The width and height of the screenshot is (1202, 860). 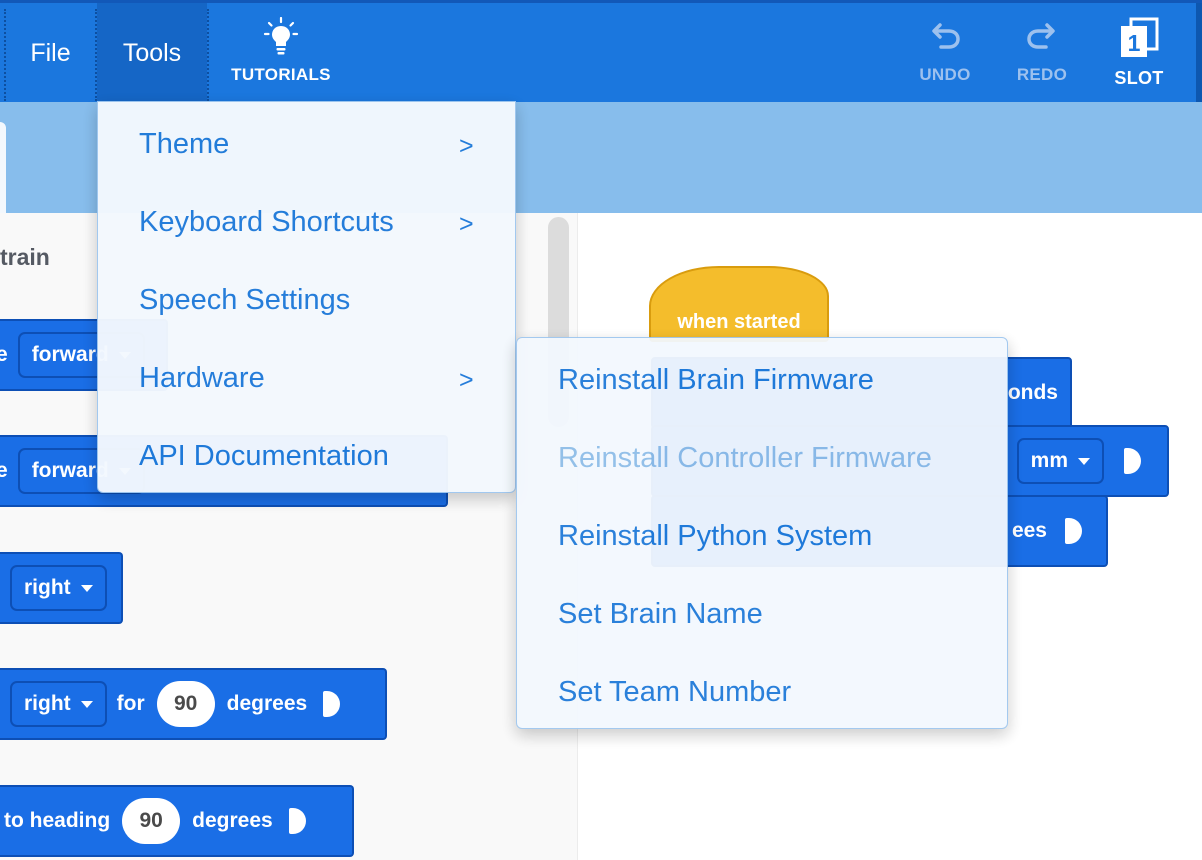 I want to click on undo-icon, so click(x=945, y=37).